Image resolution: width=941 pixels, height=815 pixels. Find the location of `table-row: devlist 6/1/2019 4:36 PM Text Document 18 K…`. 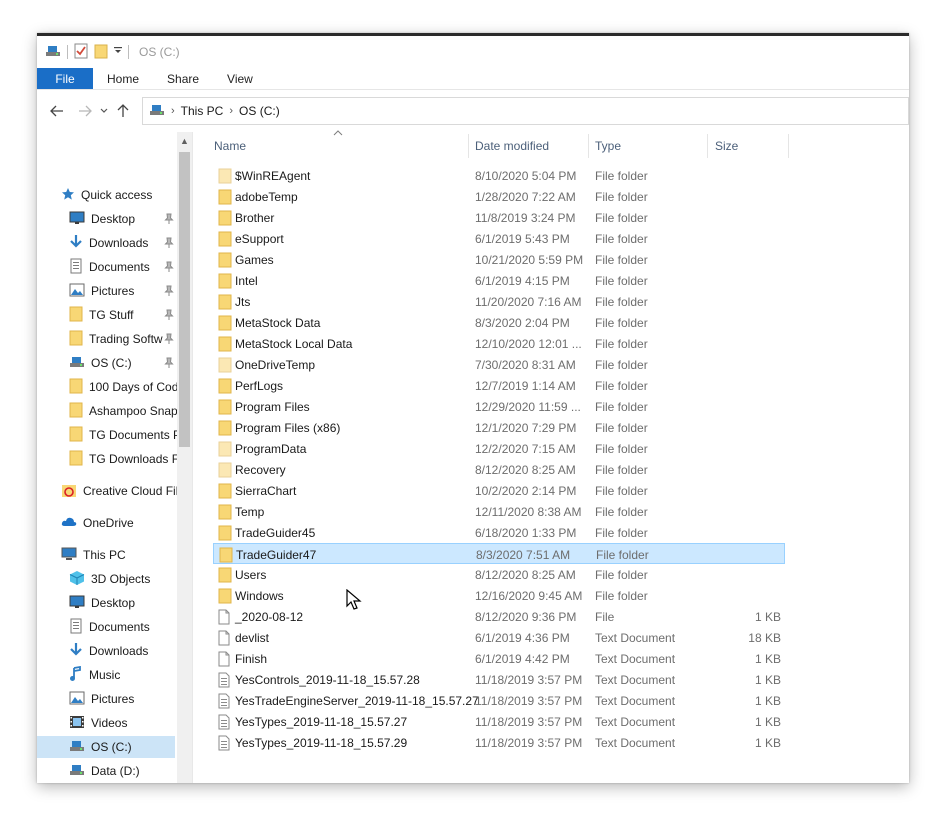

table-row: devlist 6/1/2019 4:36 PM Text Document 18 K… is located at coordinates (499, 637).